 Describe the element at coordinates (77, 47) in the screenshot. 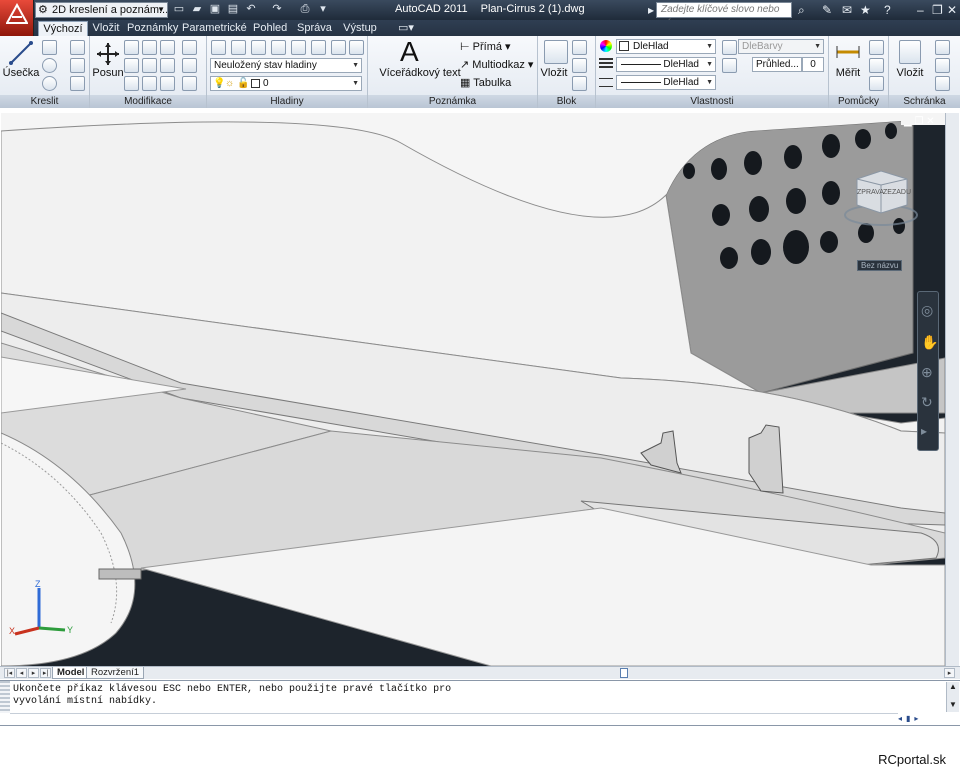

I see `rectangle-icon` at that location.